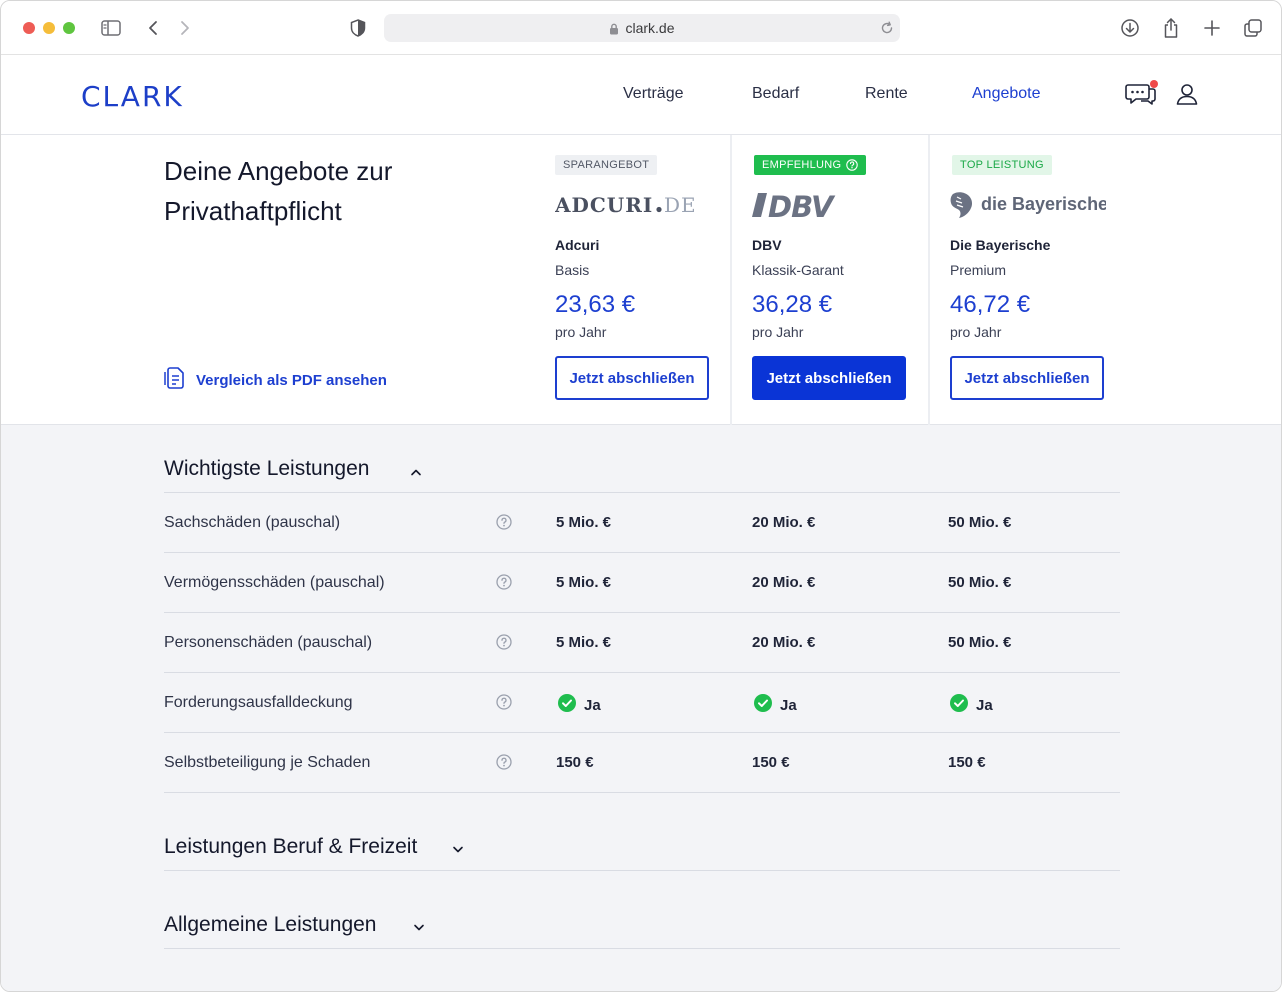  What do you see at coordinates (614, 31) in the screenshot?
I see `lock-icon` at bounding box center [614, 31].